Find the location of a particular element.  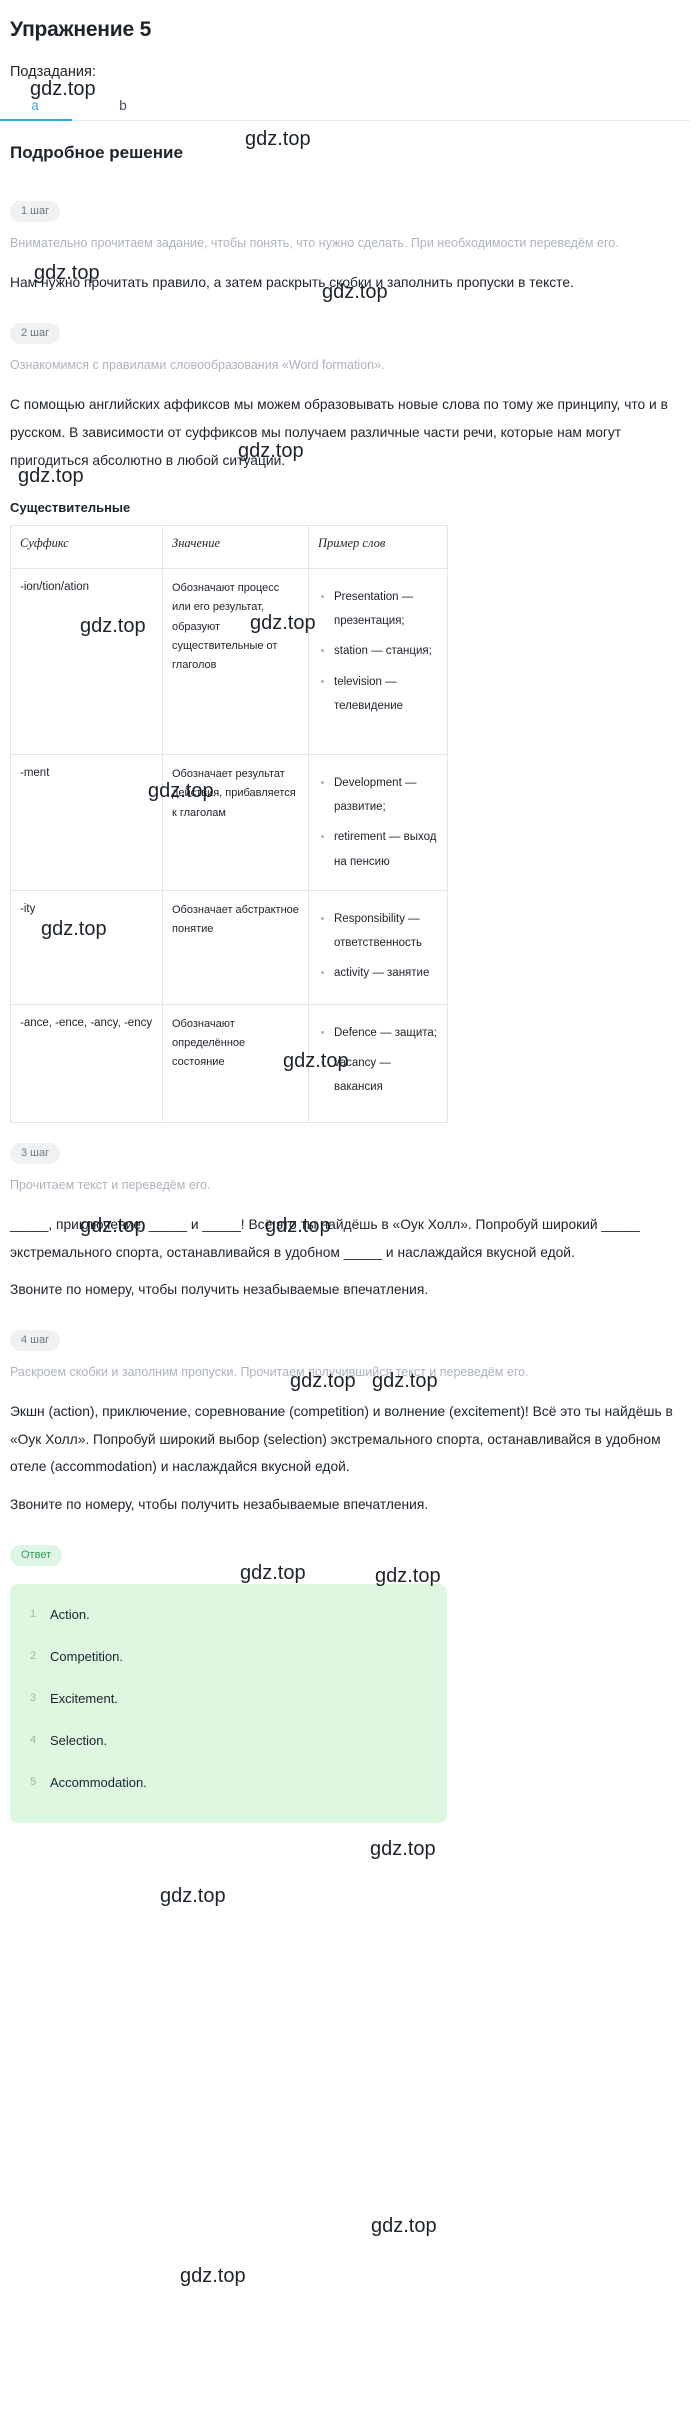

list-item: Presentation — презентация; is located at coordinates (378, 609).